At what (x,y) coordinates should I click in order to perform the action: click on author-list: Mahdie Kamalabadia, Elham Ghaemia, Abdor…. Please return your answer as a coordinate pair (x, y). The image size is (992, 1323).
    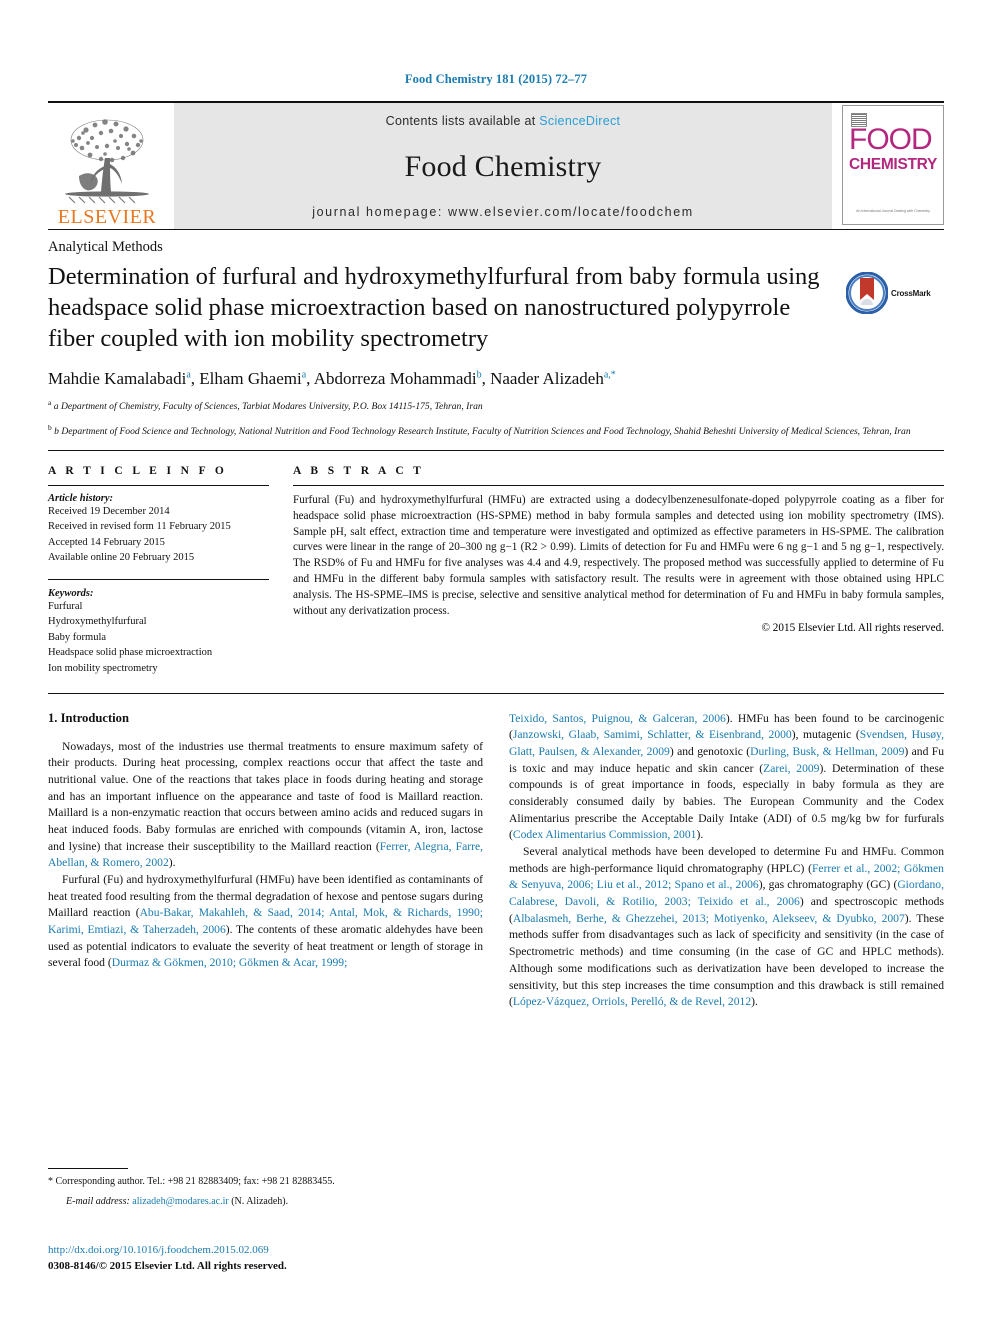
    Looking at the image, I should click on (332, 378).